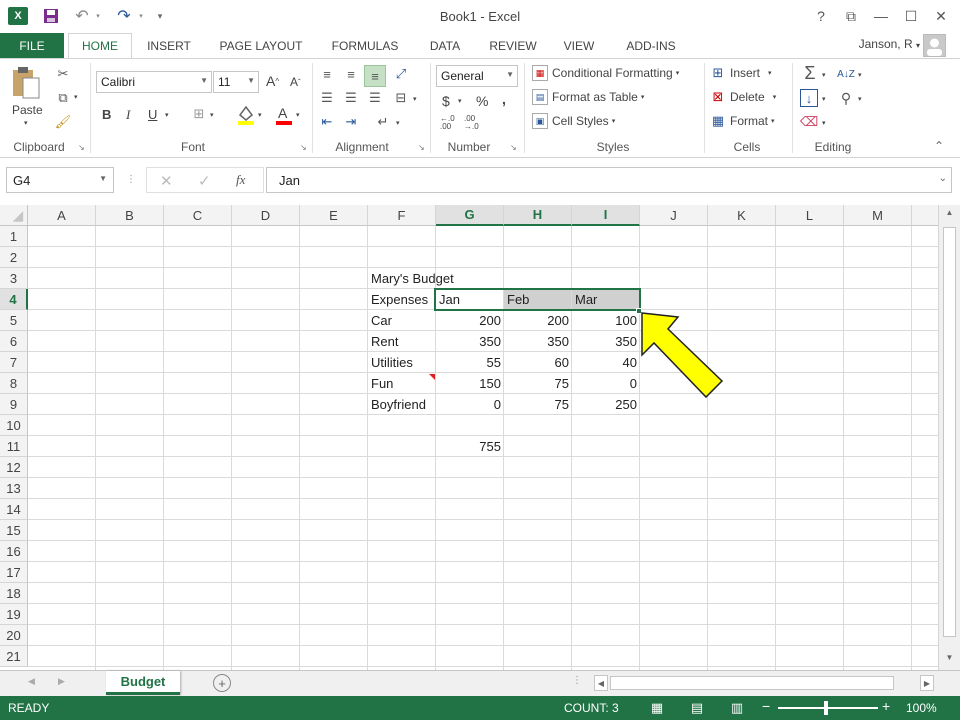  I want to click on top-align-icon: ≡, so click(327, 74).